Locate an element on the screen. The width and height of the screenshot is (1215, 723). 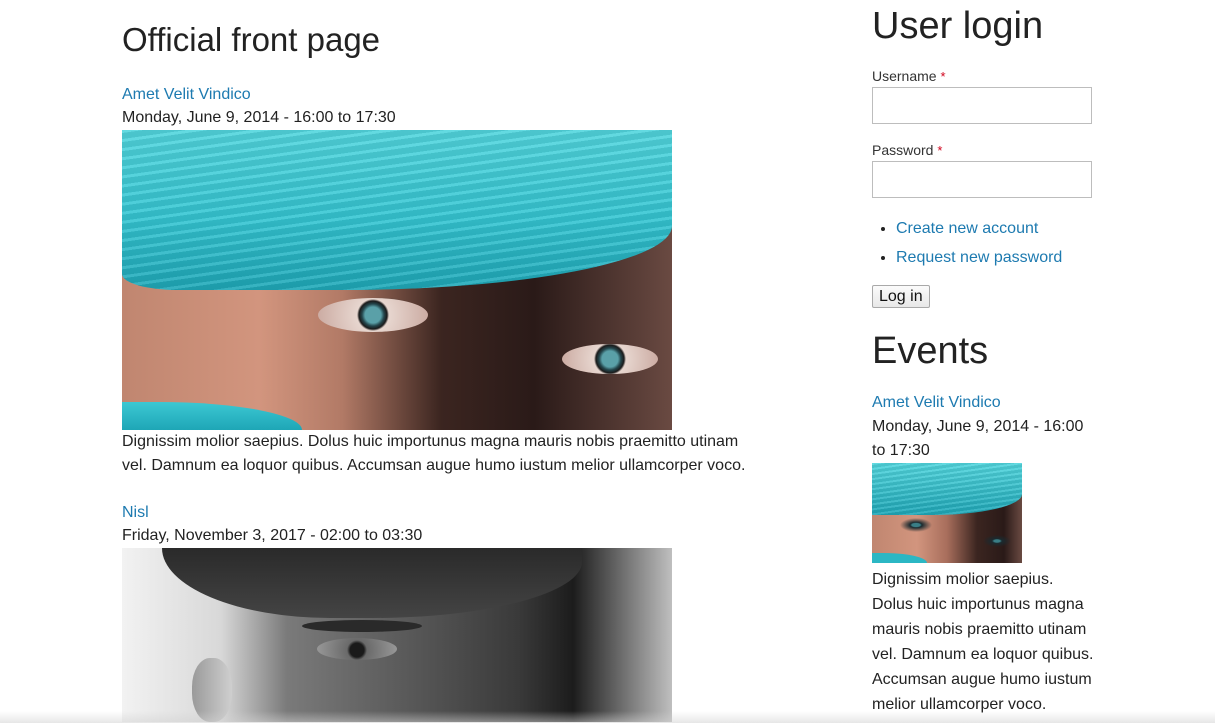
node-date: Monday, June 9, 2014 - 16:00 to 17:30 is located at coordinates (259, 117).